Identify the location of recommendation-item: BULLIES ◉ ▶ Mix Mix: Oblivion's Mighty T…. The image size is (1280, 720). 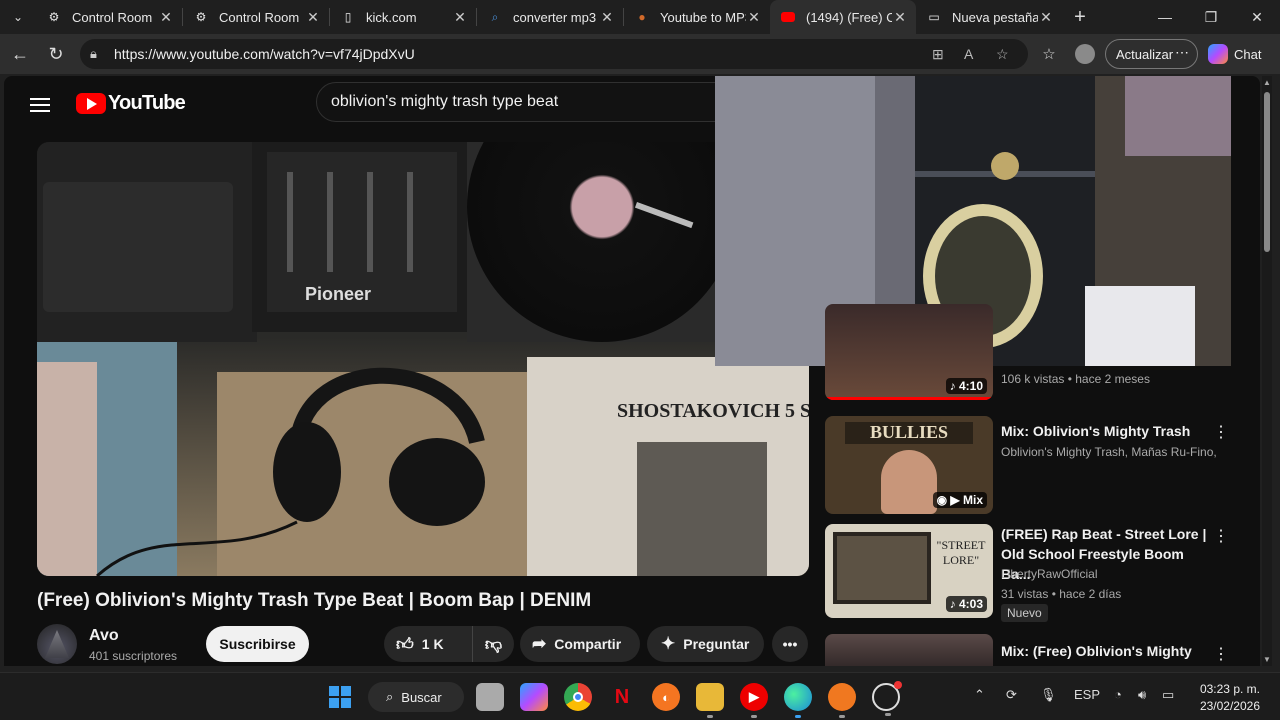
(1035, 465).